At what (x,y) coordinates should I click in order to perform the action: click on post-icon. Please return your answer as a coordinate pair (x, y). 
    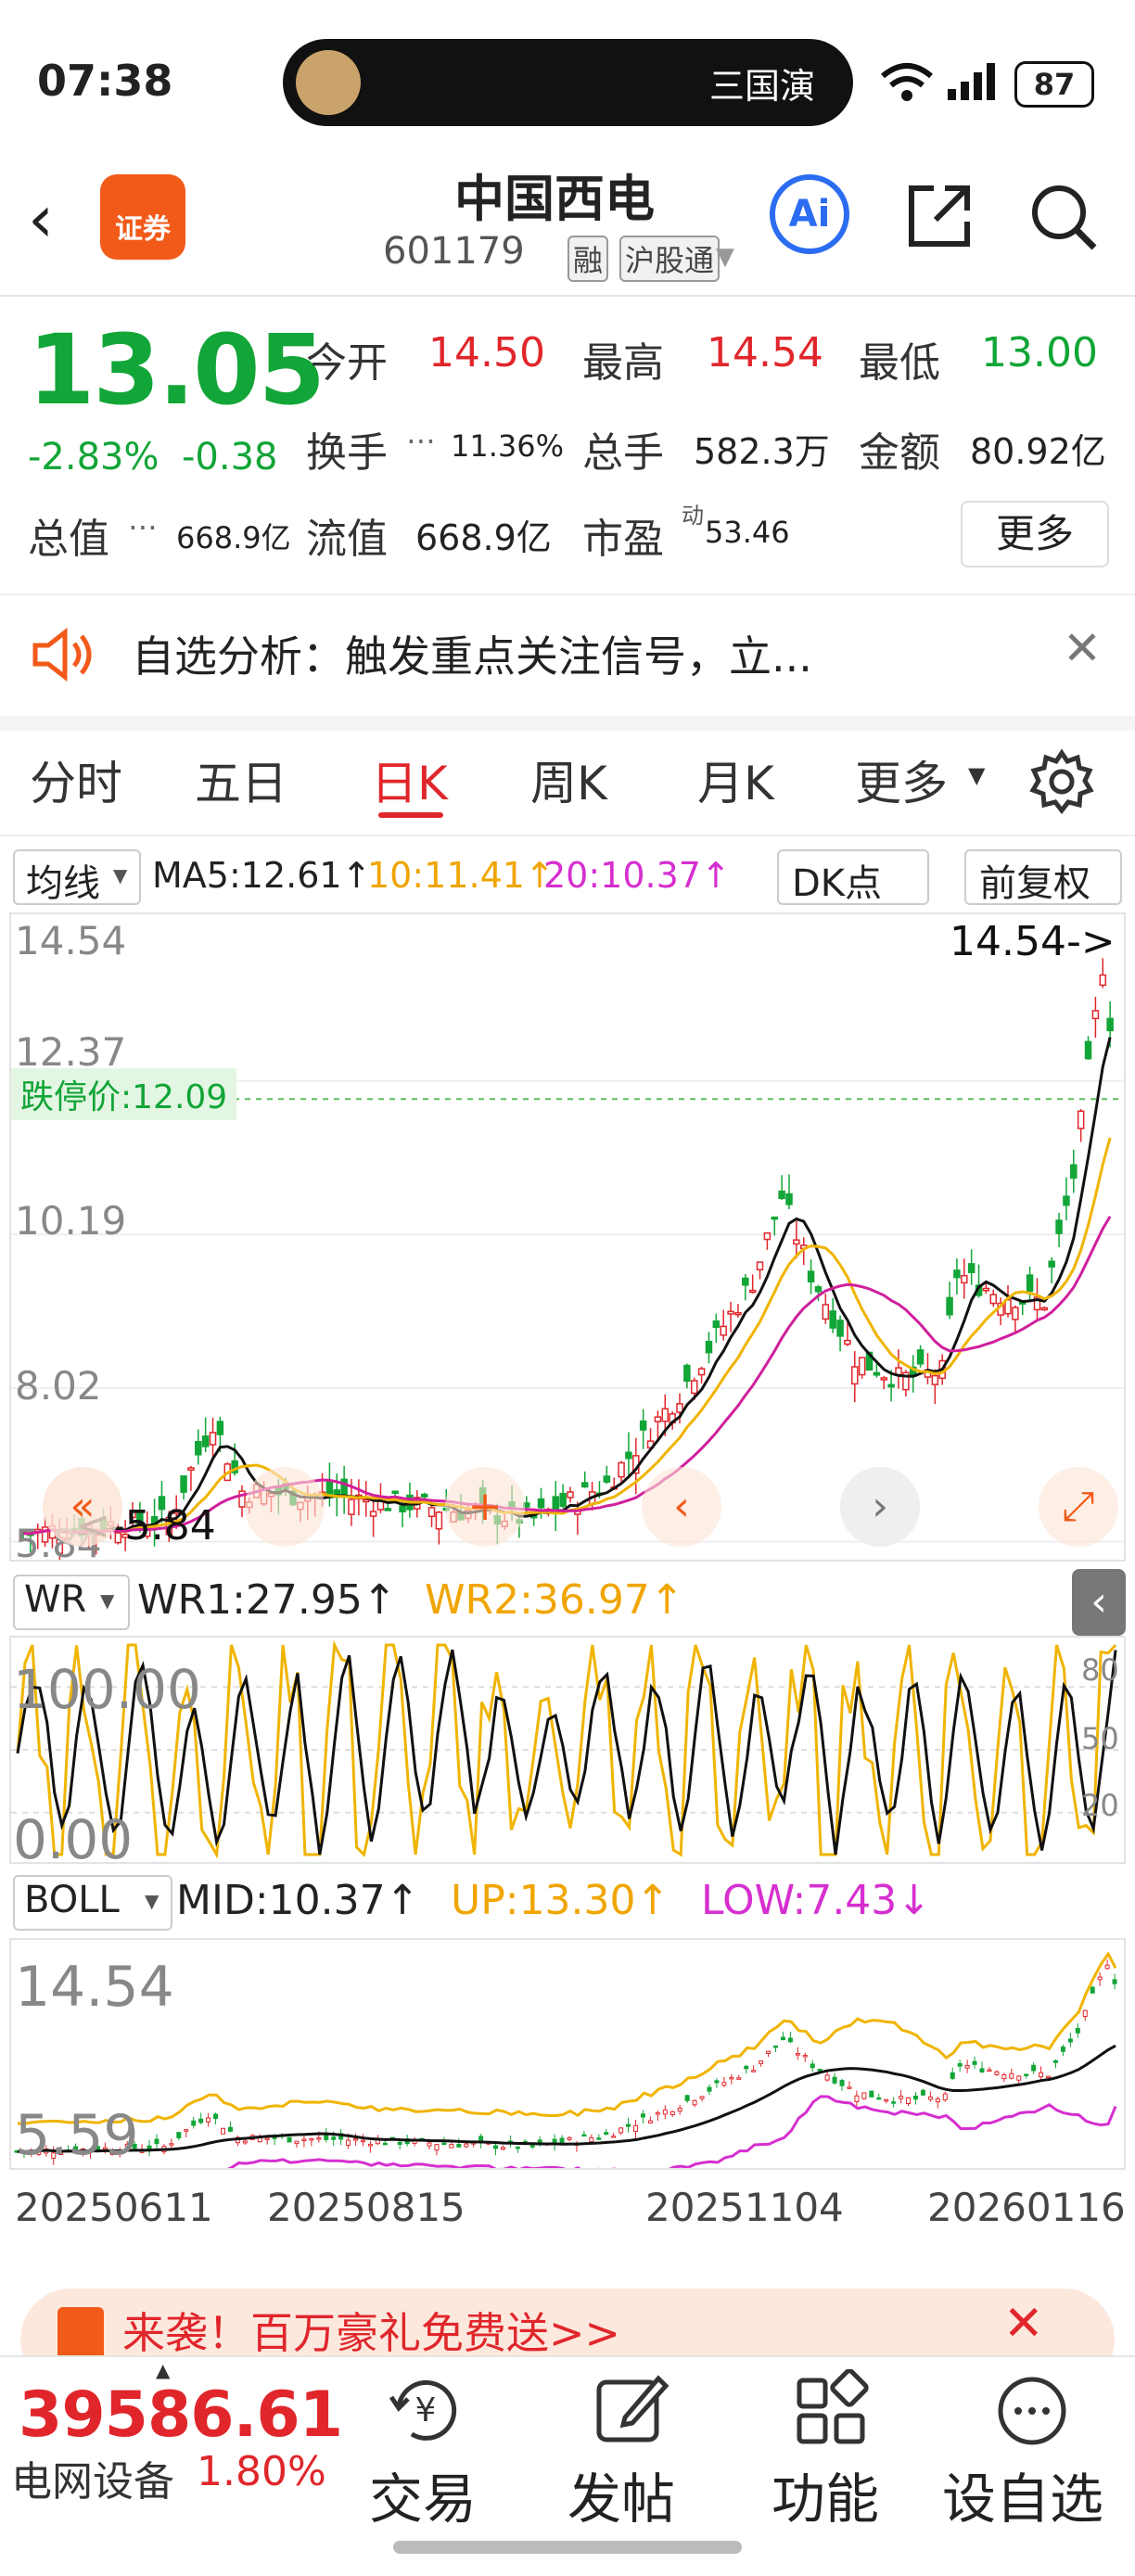
    Looking at the image, I should click on (632, 2411).